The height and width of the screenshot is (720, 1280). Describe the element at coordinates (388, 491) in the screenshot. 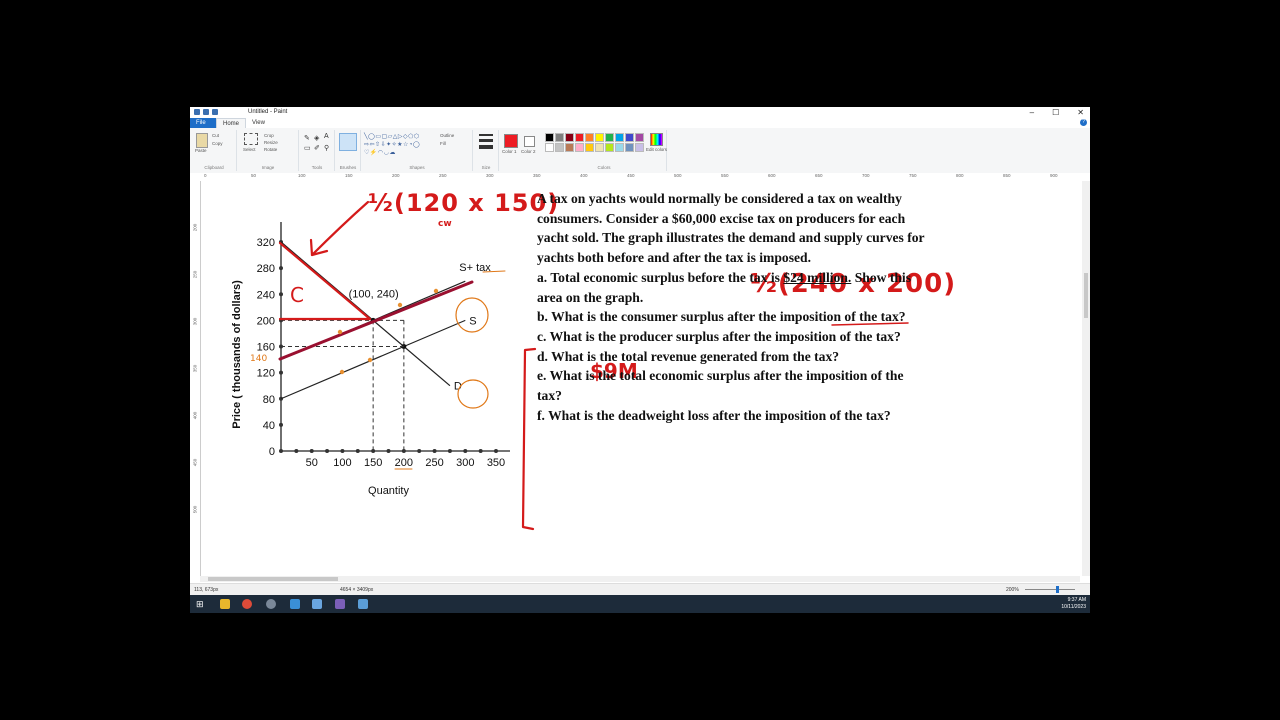

I see `x-axis-label: Quantity` at that location.